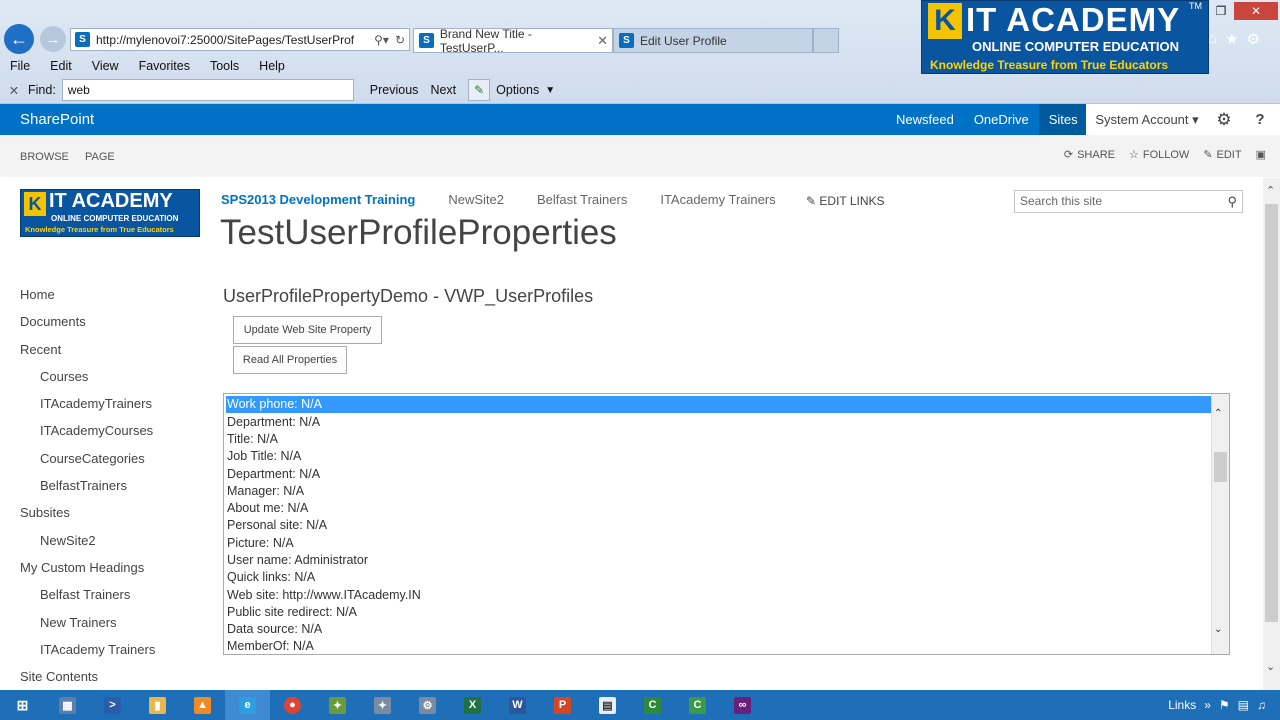 The height and width of the screenshot is (720, 1280). I want to click on find-next-button: Next, so click(443, 90).